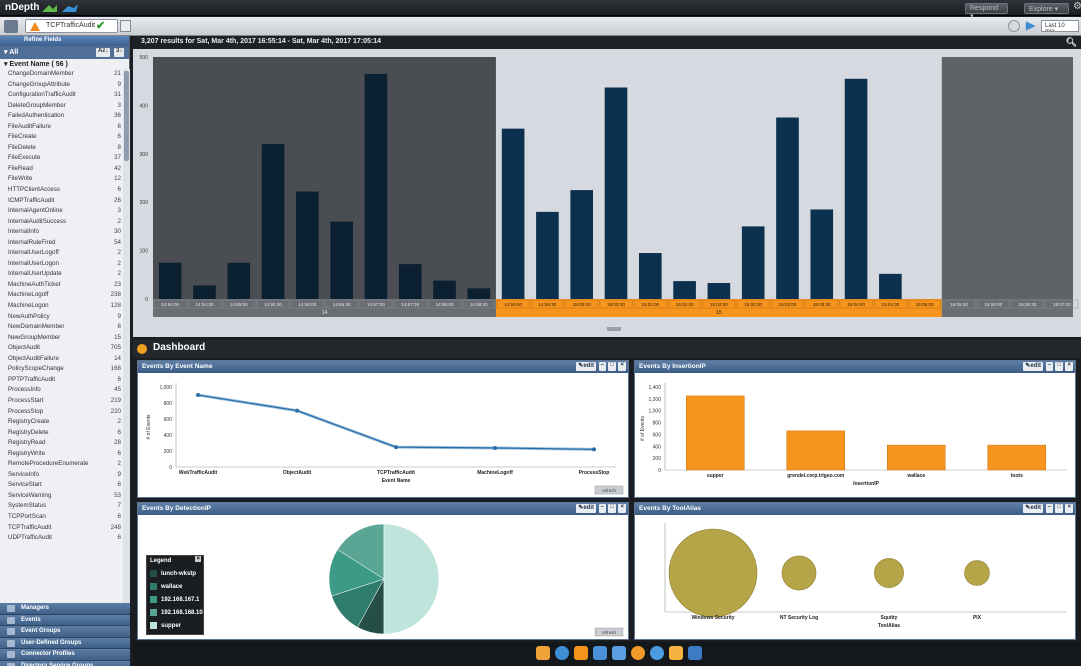  Describe the element at coordinates (61, 190) in the screenshot. I see `field-list-item: HTTPClientAccess 6` at that location.